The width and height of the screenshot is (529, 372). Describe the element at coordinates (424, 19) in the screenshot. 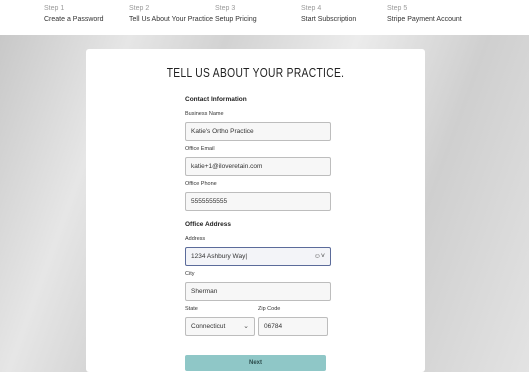

I see `step-name: Stripe Payment Account` at that location.